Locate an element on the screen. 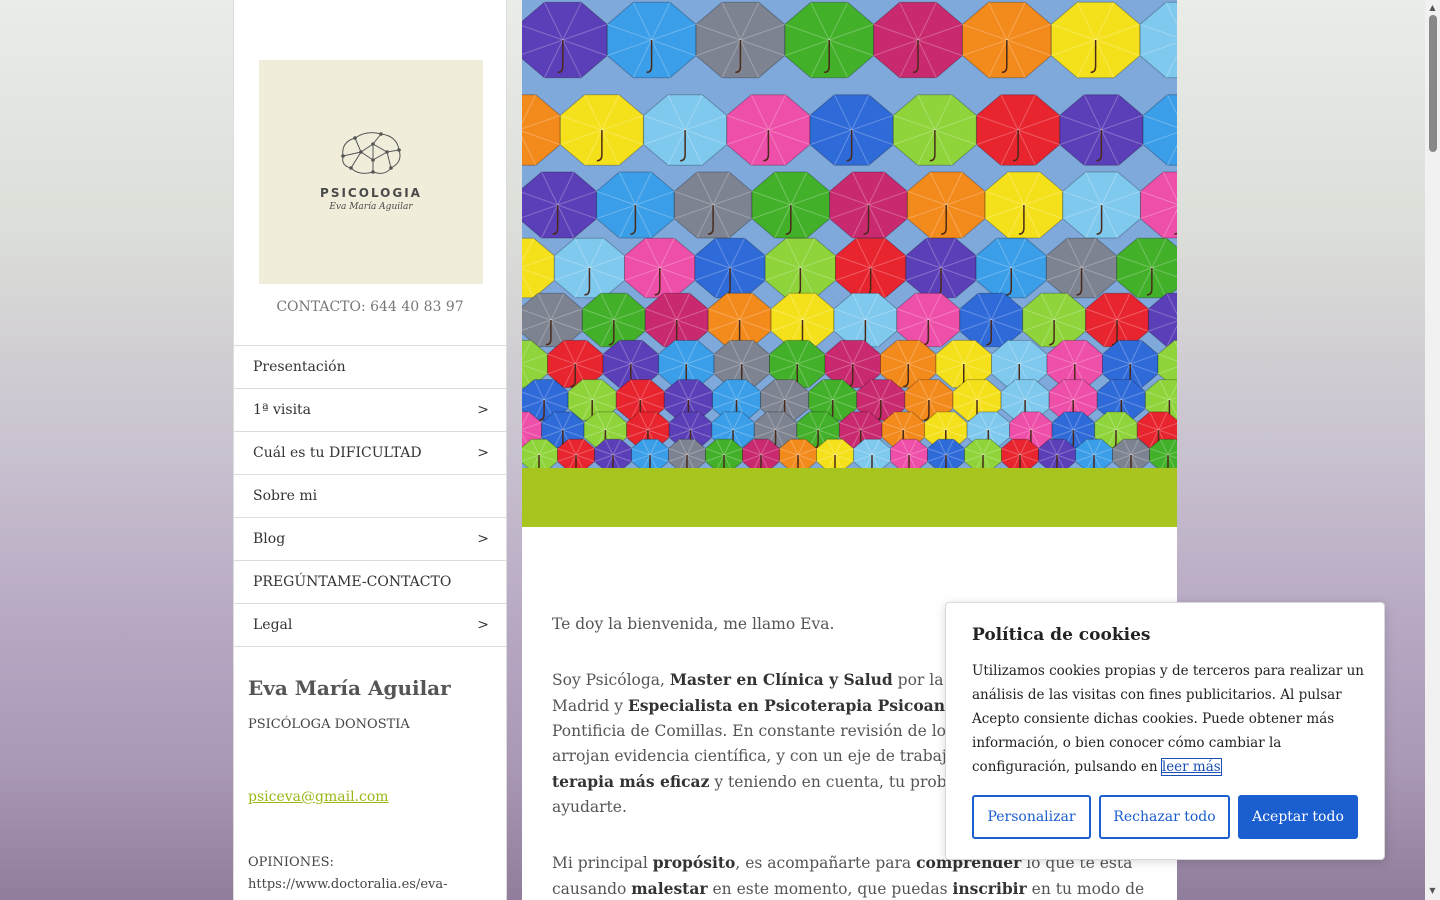 Image resolution: width=1440 pixels, height=900 pixels. scroll-down-icon: ▼ is located at coordinates (1432, 890).